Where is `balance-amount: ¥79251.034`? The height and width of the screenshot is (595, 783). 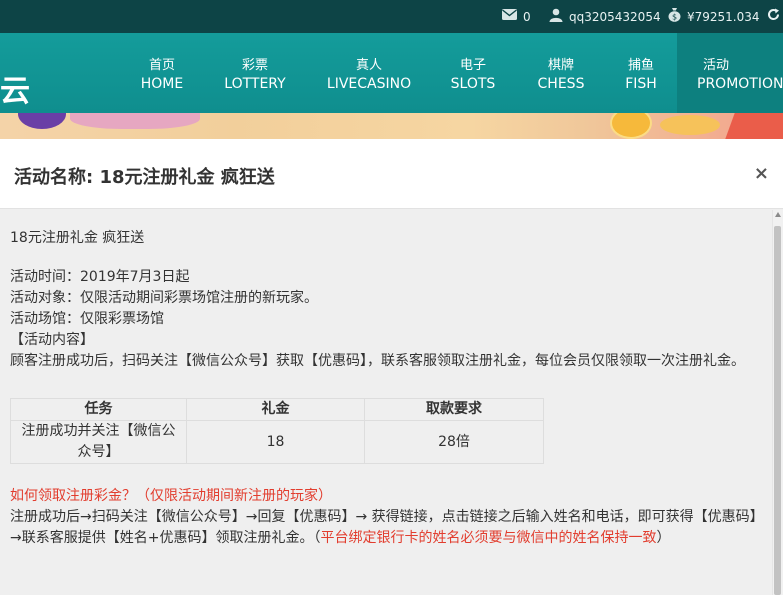
balance-amount: ¥79251.034 is located at coordinates (723, 16).